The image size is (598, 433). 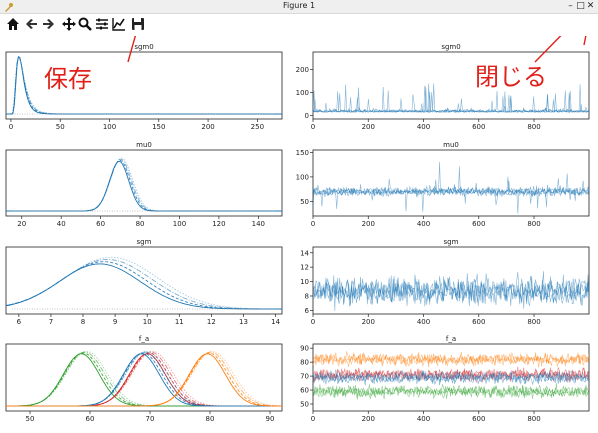 What do you see at coordinates (115, 322) in the screenshot?
I see `x-tick-label: 9` at bounding box center [115, 322].